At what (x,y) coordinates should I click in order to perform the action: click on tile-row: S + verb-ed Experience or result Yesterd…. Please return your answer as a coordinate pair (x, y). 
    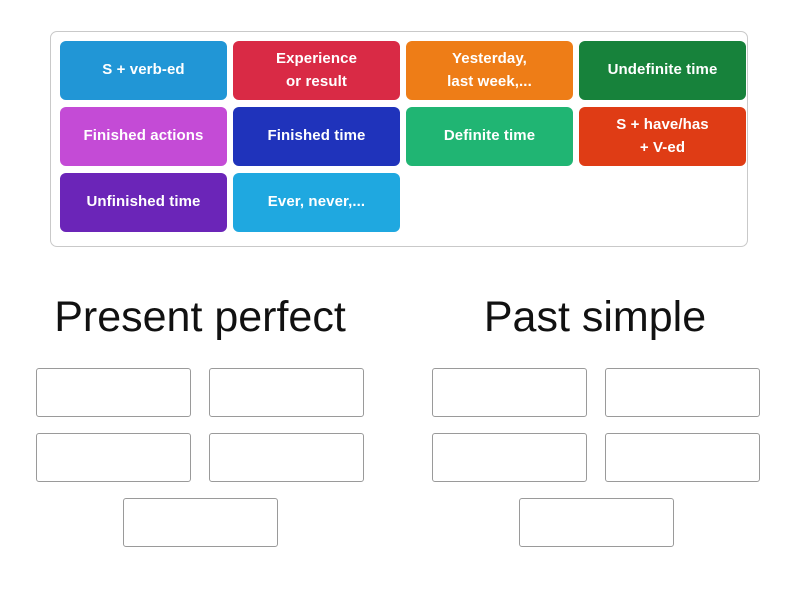
    Looking at the image, I should click on (403, 70).